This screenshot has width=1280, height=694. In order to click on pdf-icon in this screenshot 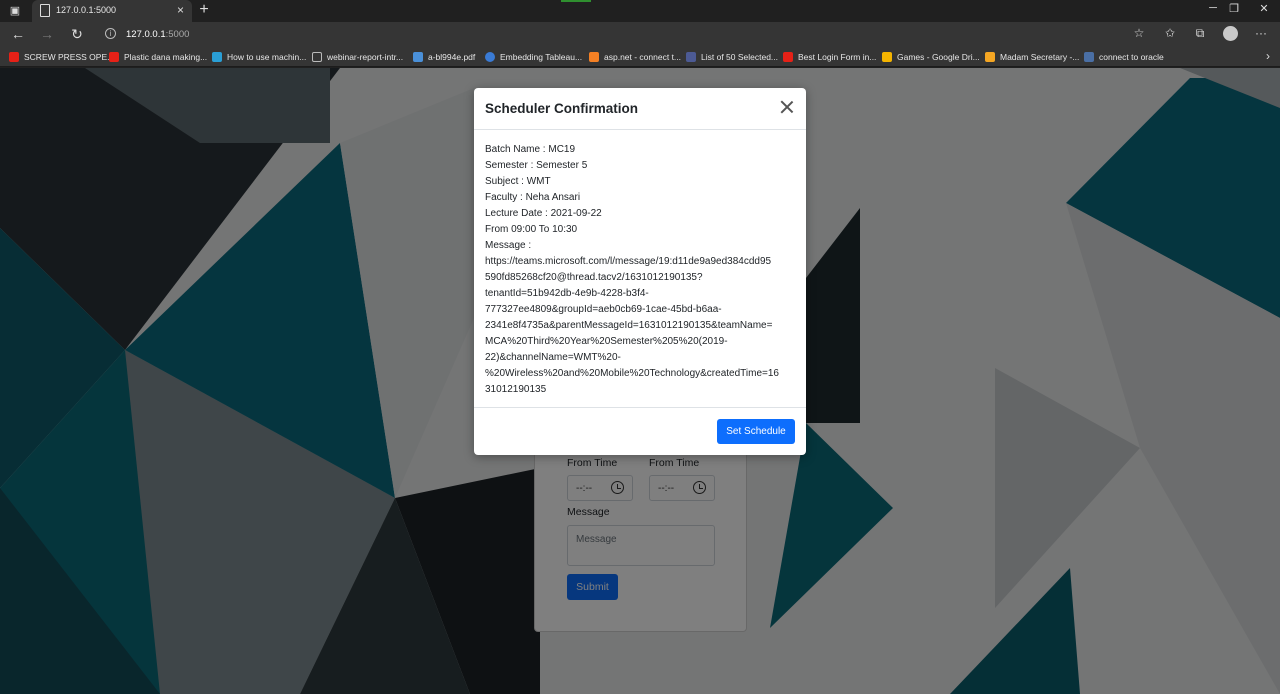, I will do `click(418, 57)`.